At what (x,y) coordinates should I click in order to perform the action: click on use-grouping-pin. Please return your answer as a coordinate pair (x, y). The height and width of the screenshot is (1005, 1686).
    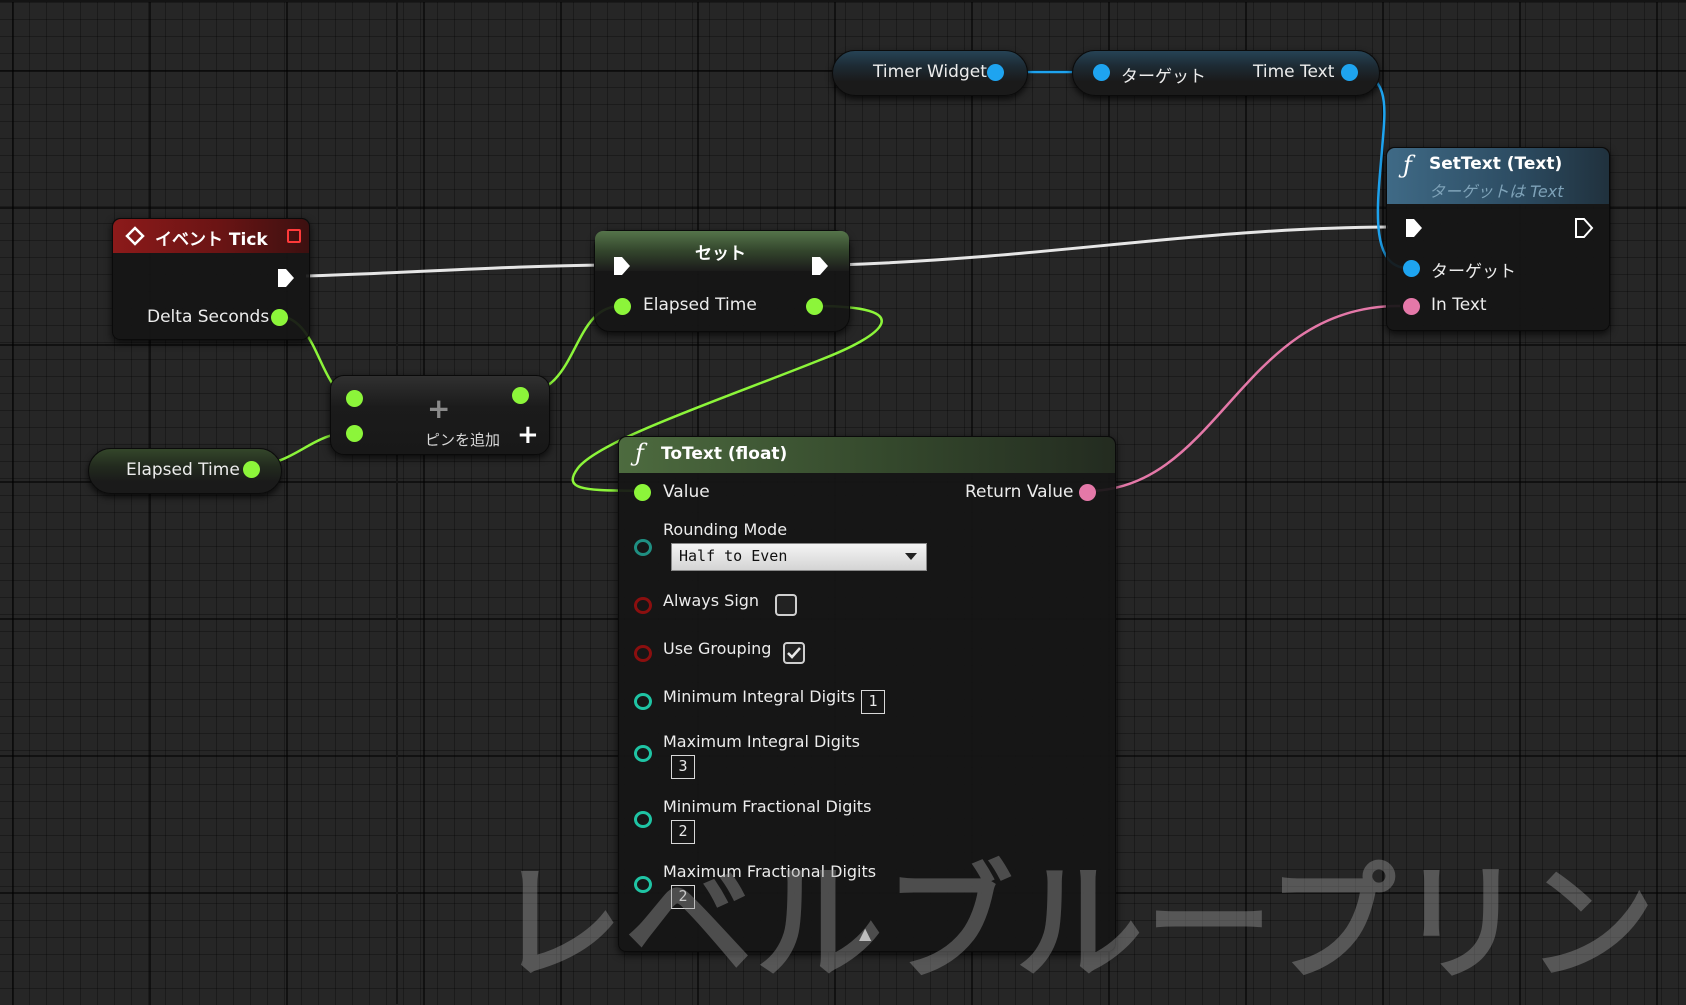
    Looking at the image, I should click on (643, 653).